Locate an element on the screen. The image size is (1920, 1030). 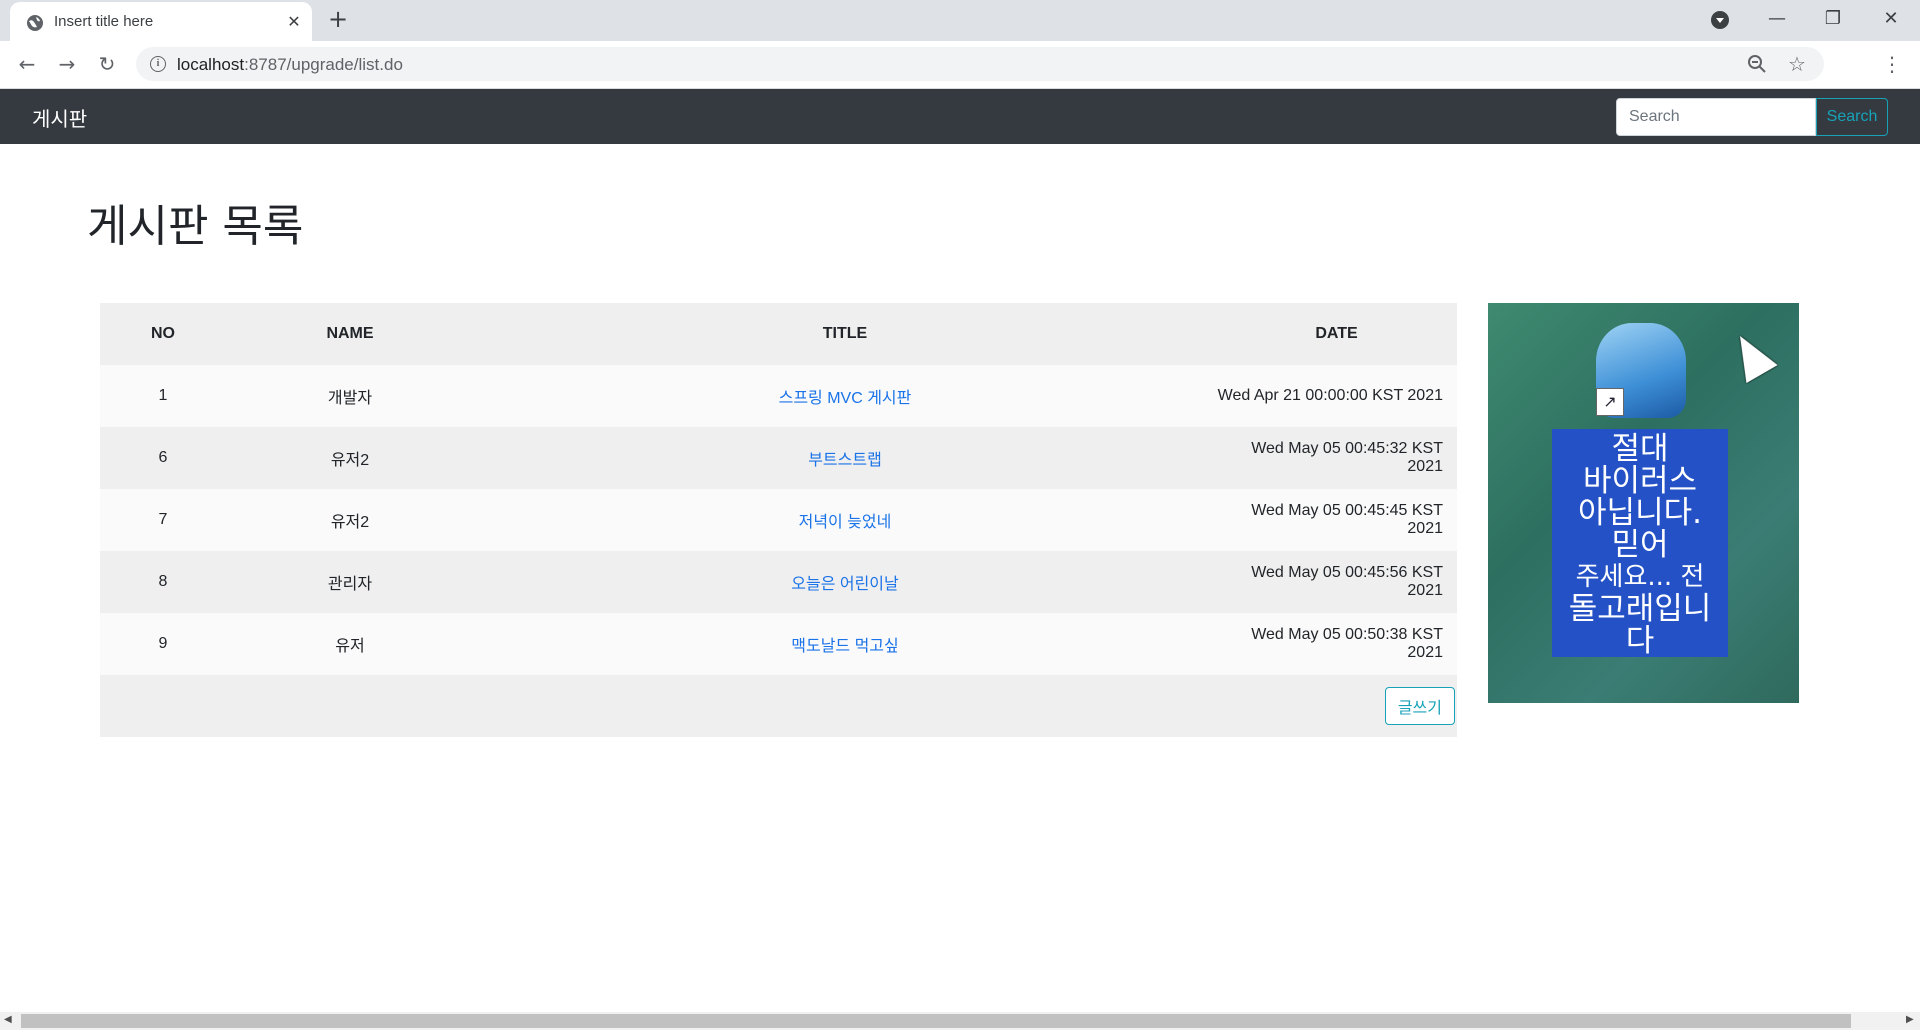
column-header-no: NO is located at coordinates (163, 334).